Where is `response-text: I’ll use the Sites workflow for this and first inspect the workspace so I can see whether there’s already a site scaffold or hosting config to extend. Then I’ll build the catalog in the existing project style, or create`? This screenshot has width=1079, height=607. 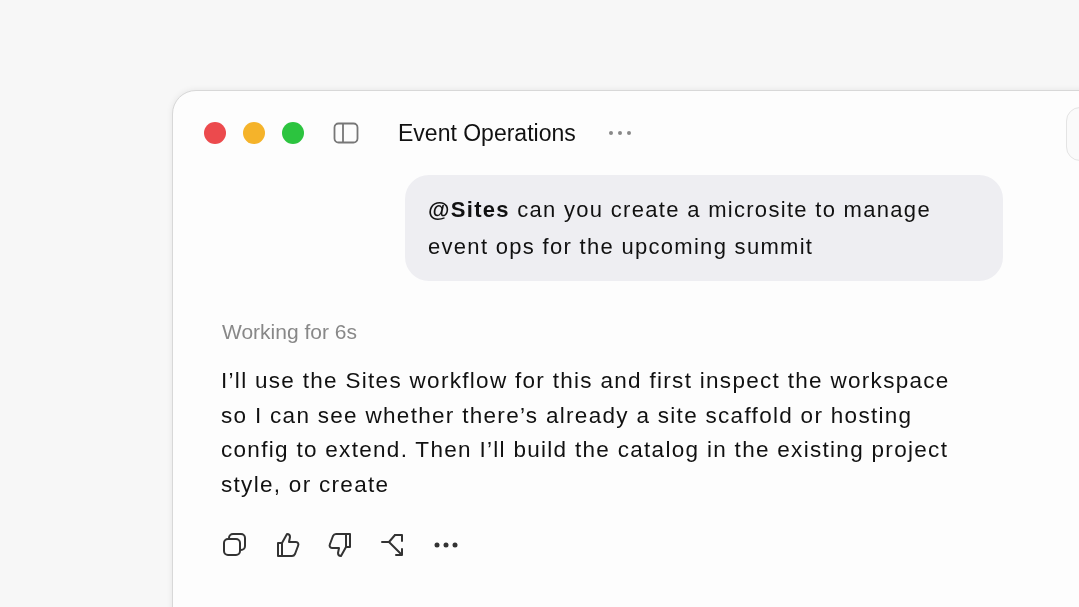
response-text: I’ll use the Sites workflow for this and first inspect the workspace so I can see whether there’s already a site scaffold or hosting config to extend. Then I’ll build the catalog in the existing project style, or create is located at coordinates (586, 433).